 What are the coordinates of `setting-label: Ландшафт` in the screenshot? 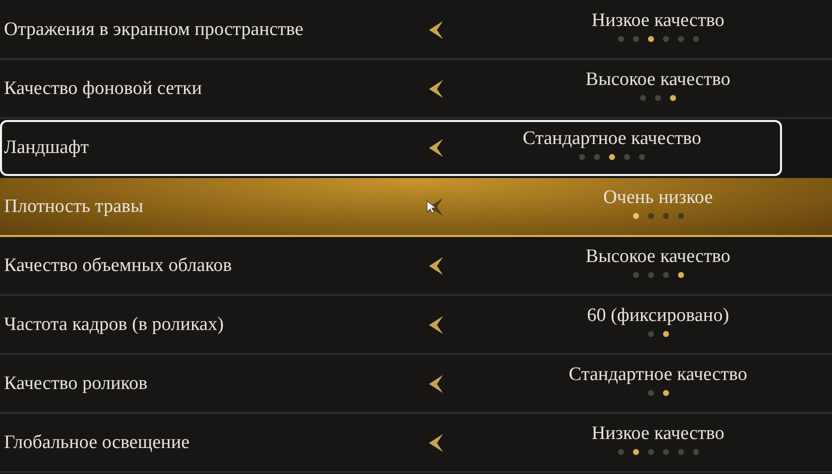 It's located at (46, 148).